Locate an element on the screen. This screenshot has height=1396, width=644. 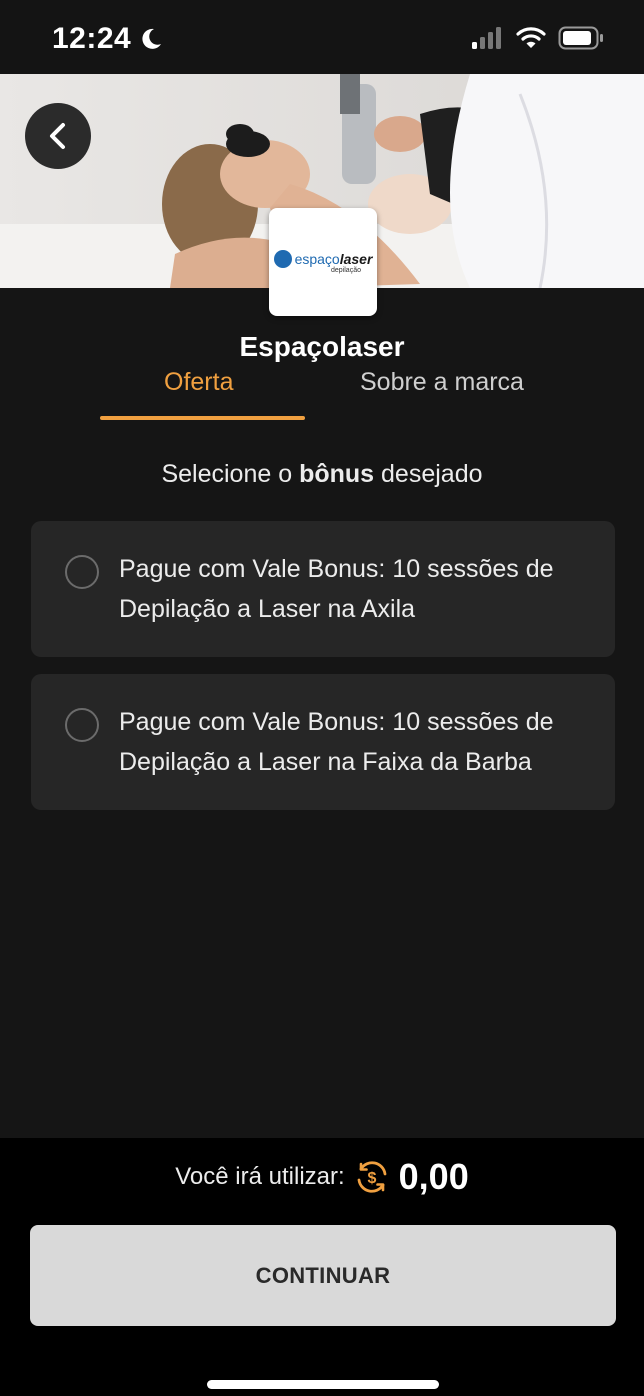
status-icons is located at coordinates (538, 38).